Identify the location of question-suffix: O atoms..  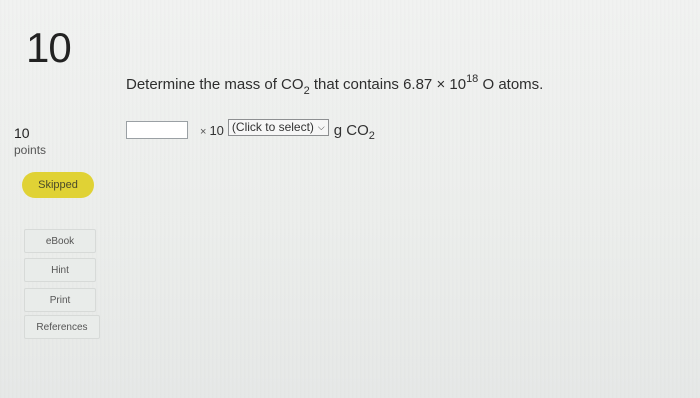
(511, 84).